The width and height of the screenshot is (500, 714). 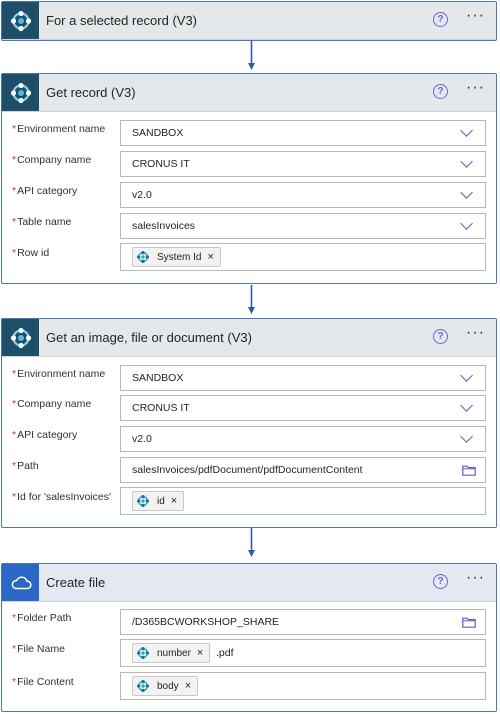 I want to click on create-file-title: Create file, so click(x=76, y=582).